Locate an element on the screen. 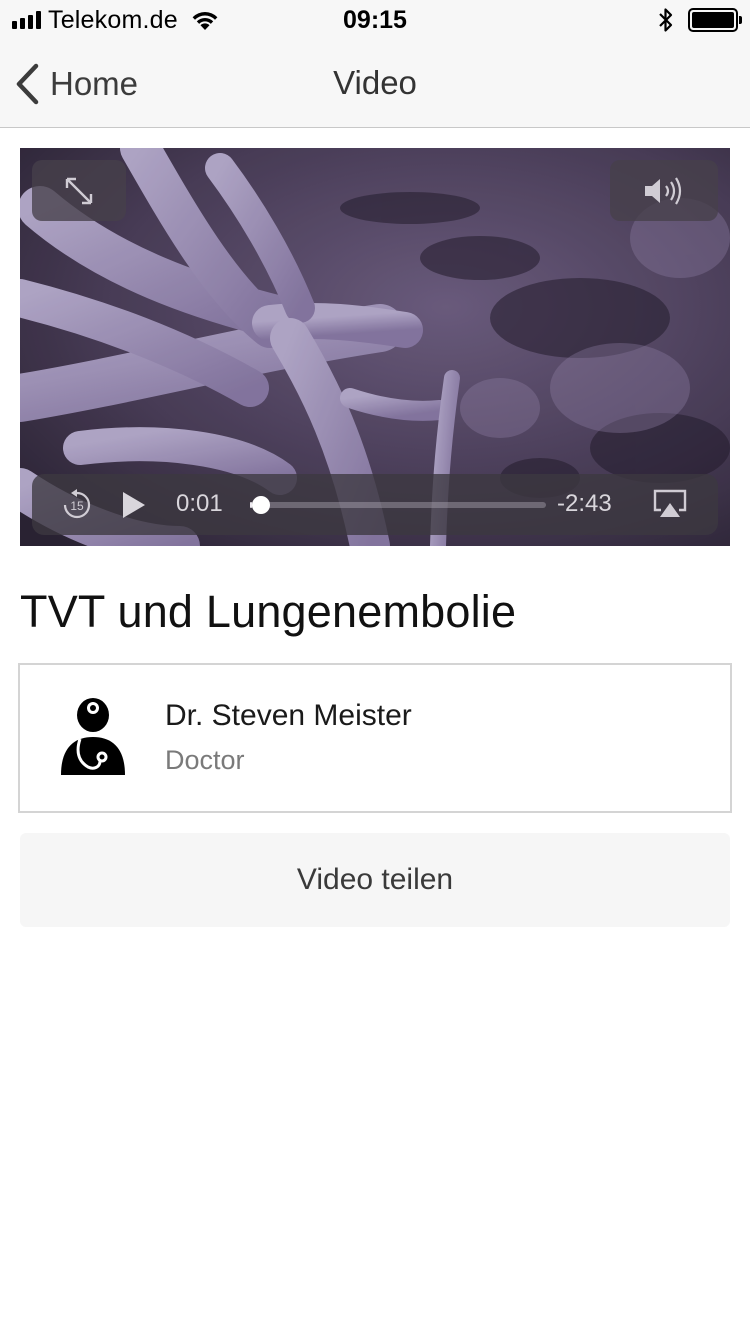  progress-knob is located at coordinates (260, 505).